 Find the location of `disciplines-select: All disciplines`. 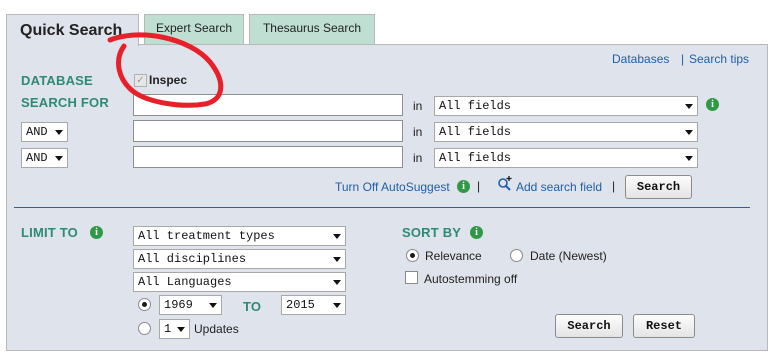

disciplines-select: All disciplines is located at coordinates (239, 259).